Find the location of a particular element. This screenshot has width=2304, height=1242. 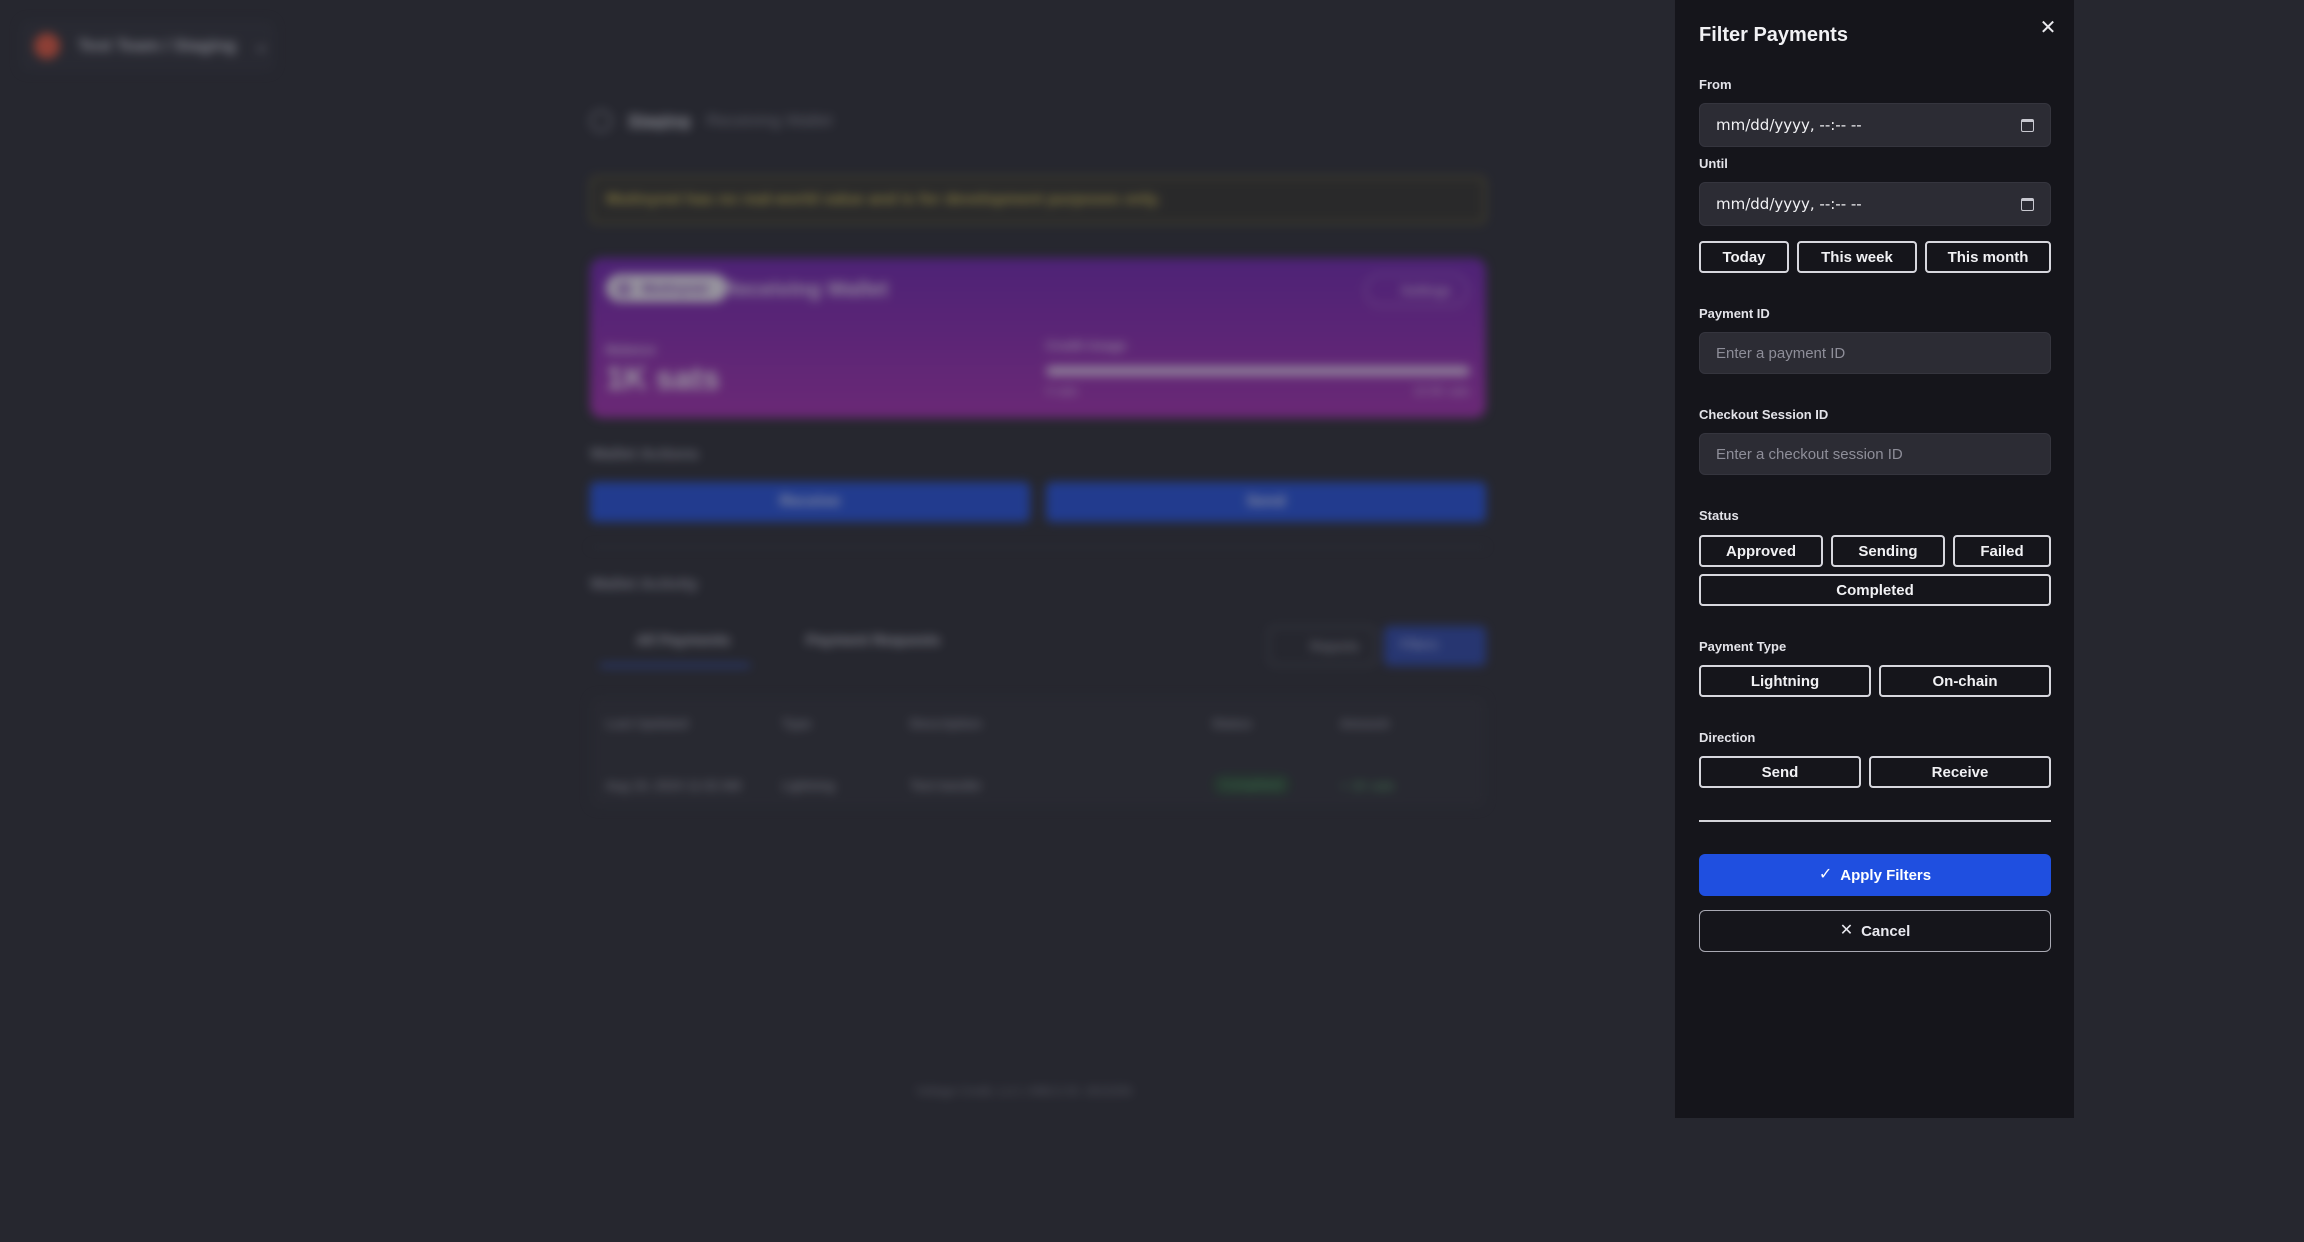

footer: Voltage Credit, LLC | NMLS ID: 2615256 is located at coordinates (1024, 1091).